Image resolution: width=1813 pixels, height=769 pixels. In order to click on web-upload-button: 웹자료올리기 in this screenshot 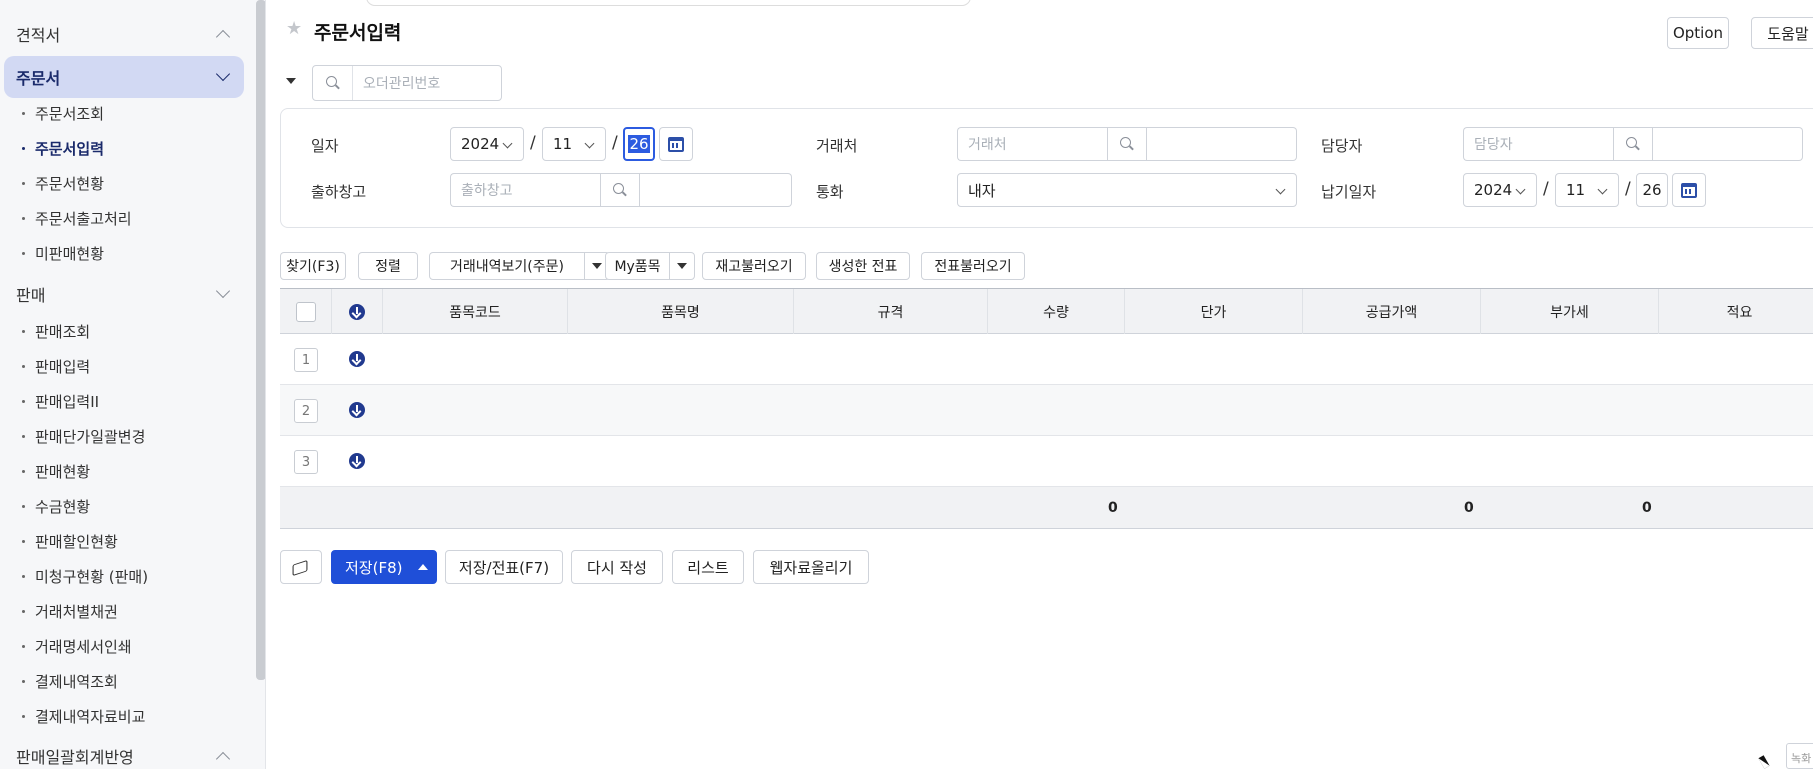, I will do `click(811, 567)`.